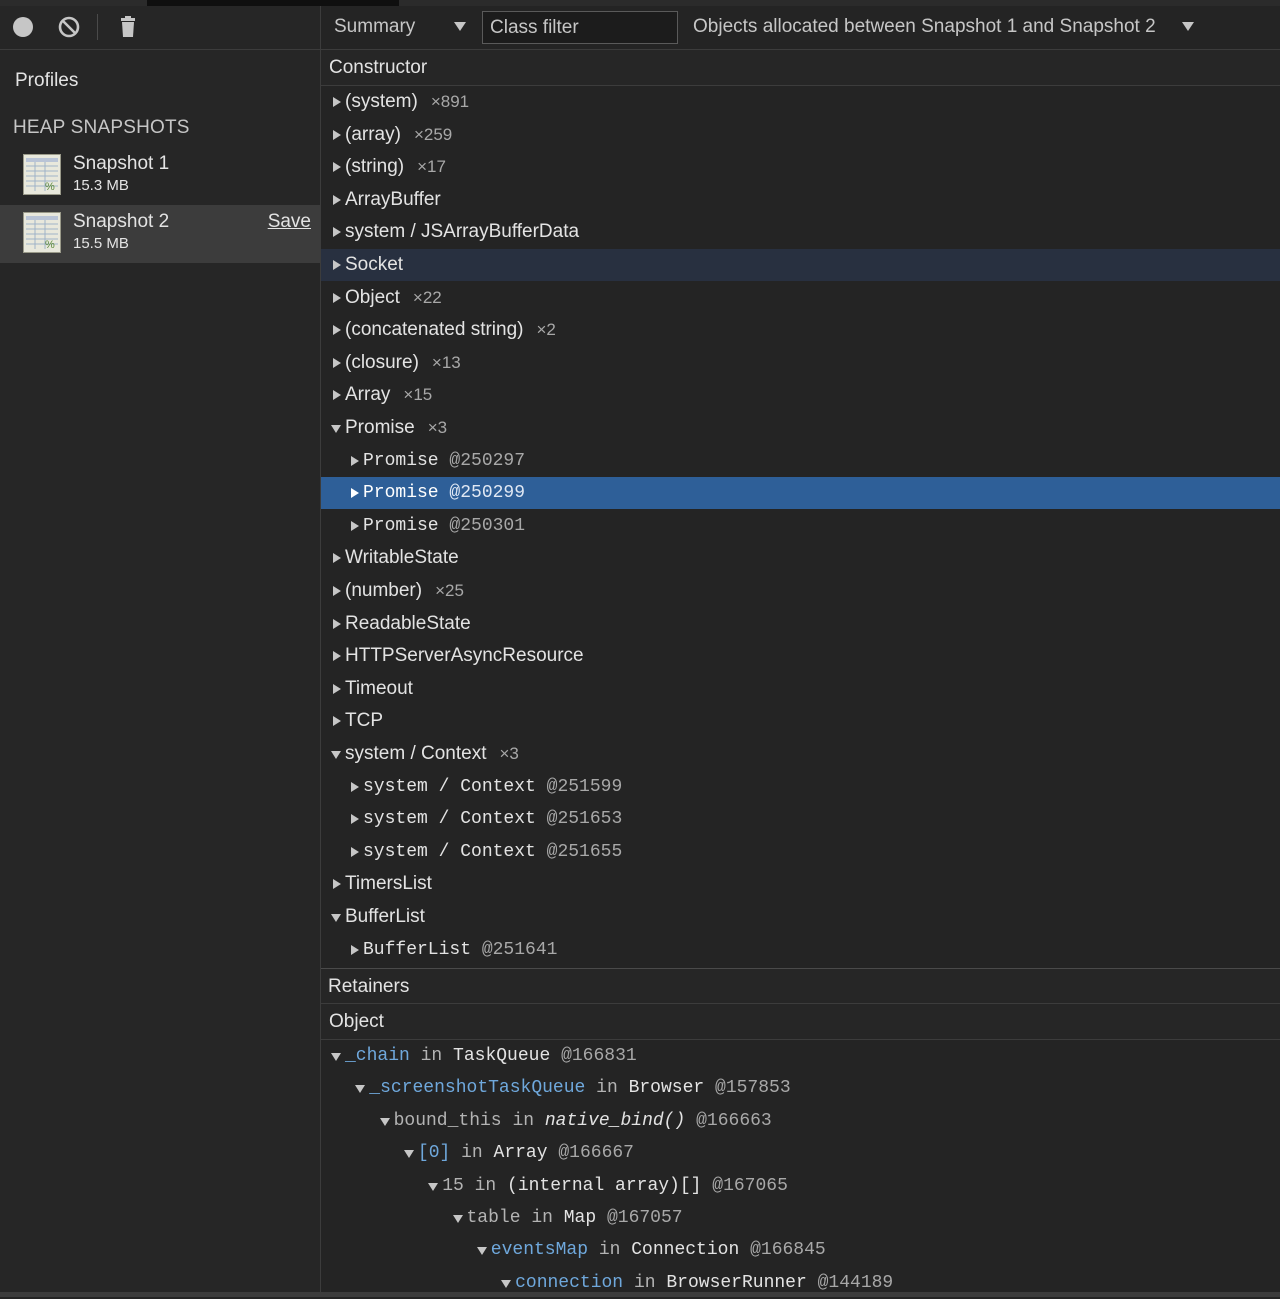 The height and width of the screenshot is (1299, 1280). What do you see at coordinates (800, 558) in the screenshot?
I see `constructor-row: WritableState` at bounding box center [800, 558].